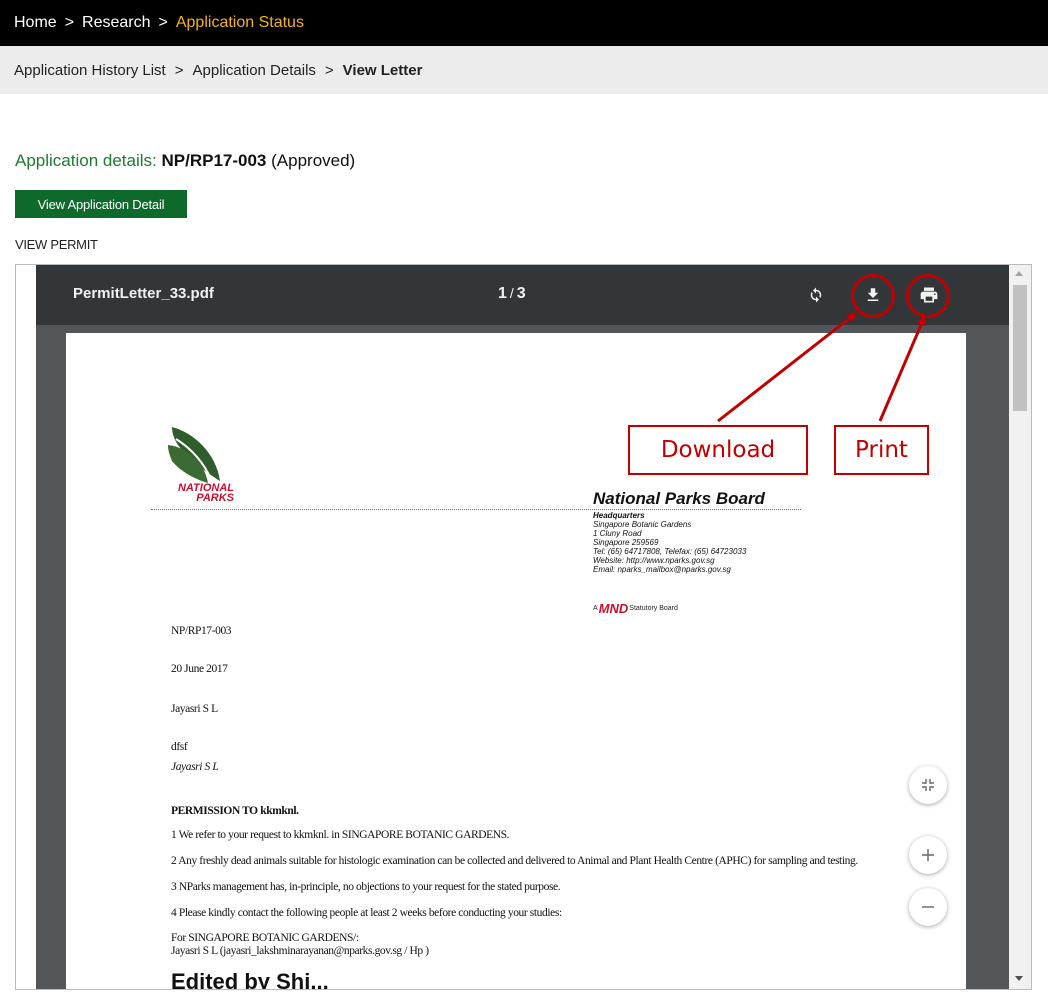 This screenshot has height=1000, width=1048. Describe the element at coordinates (619, 515) in the screenshot. I see `hq-title: Headquarters` at that location.